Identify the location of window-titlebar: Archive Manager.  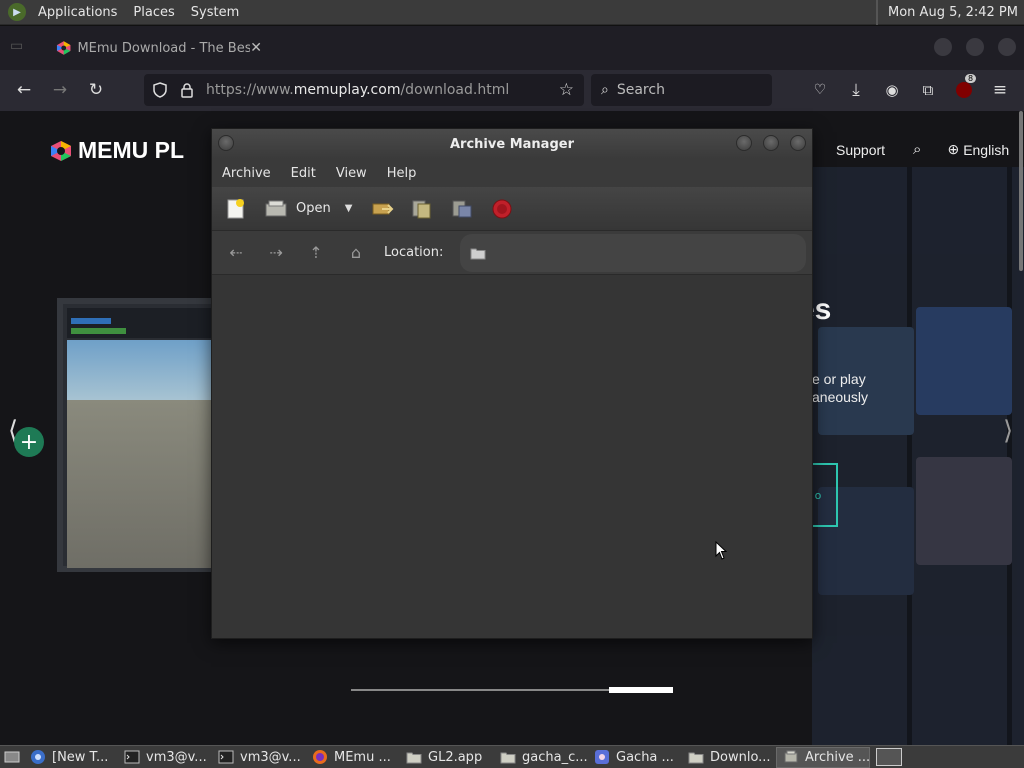
(512, 144).